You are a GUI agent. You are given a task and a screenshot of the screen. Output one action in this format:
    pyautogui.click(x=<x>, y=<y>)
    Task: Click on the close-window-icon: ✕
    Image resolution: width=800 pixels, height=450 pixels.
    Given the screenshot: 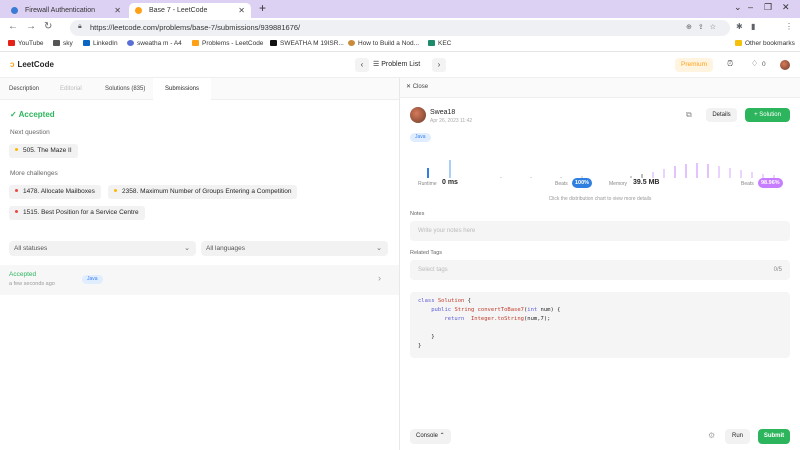 What is the action you would take?
    pyautogui.click(x=786, y=7)
    